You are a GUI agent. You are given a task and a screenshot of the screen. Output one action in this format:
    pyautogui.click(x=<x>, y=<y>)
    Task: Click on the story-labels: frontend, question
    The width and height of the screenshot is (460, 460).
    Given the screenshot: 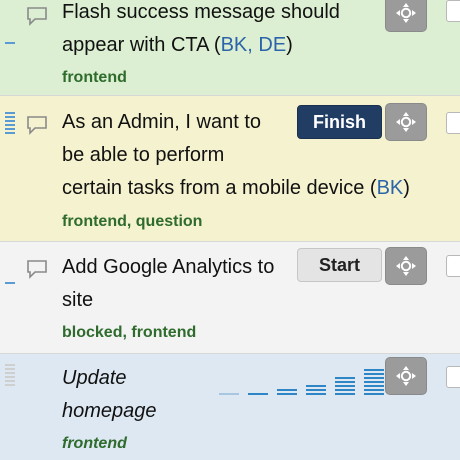 What is the action you would take?
    pyautogui.click(x=132, y=221)
    